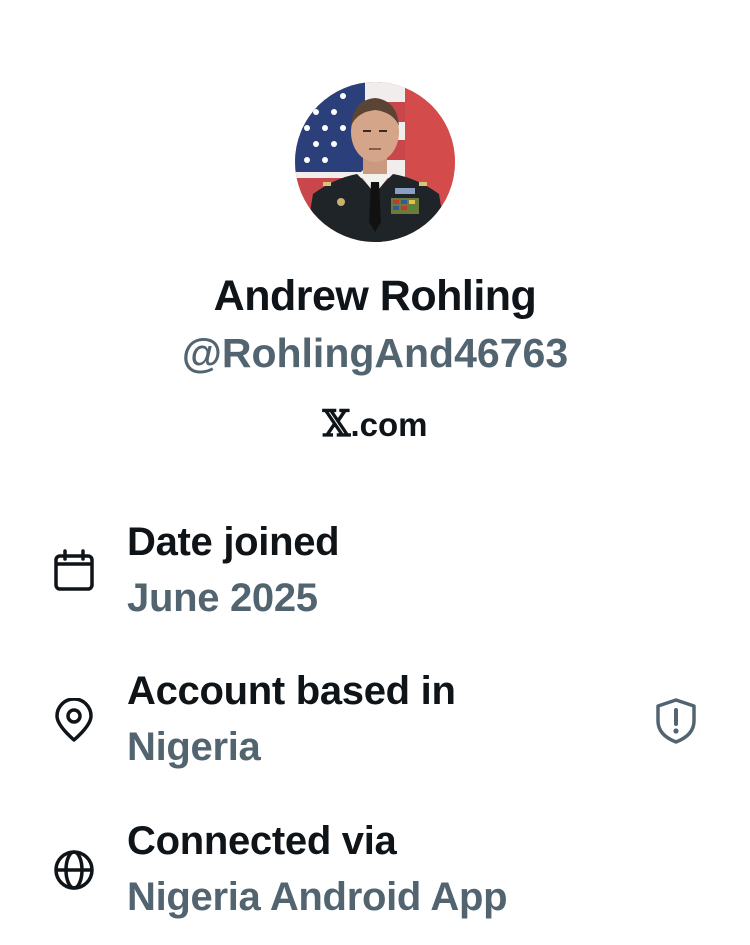 The image size is (750, 945). I want to click on site-label: 𝕏.com, so click(375, 424).